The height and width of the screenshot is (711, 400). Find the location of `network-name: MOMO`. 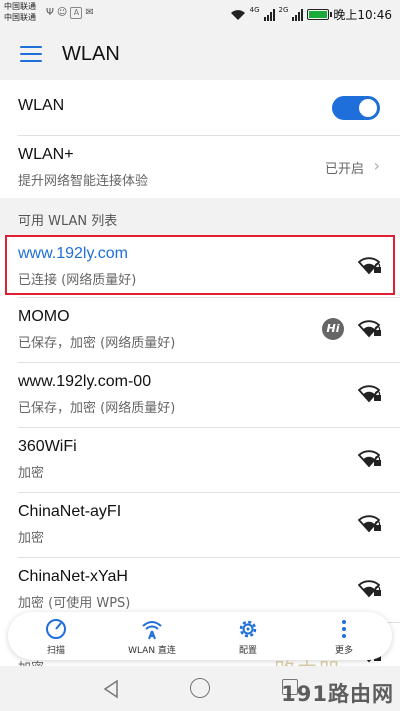

network-name: MOMO is located at coordinates (44, 316).